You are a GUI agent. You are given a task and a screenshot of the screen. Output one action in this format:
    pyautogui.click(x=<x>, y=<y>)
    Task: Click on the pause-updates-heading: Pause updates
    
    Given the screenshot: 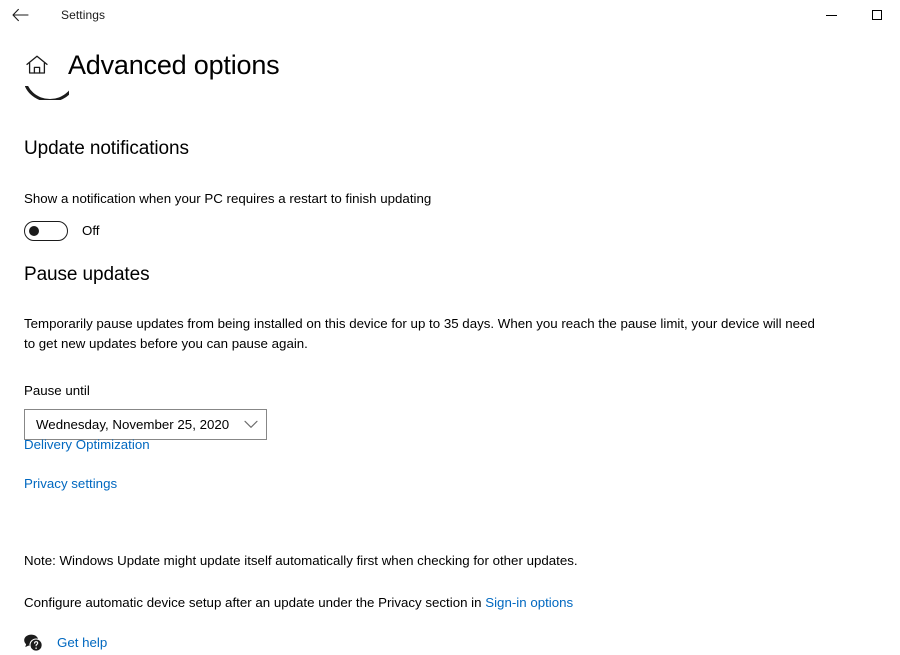 What is the action you would take?
    pyautogui.click(x=87, y=274)
    